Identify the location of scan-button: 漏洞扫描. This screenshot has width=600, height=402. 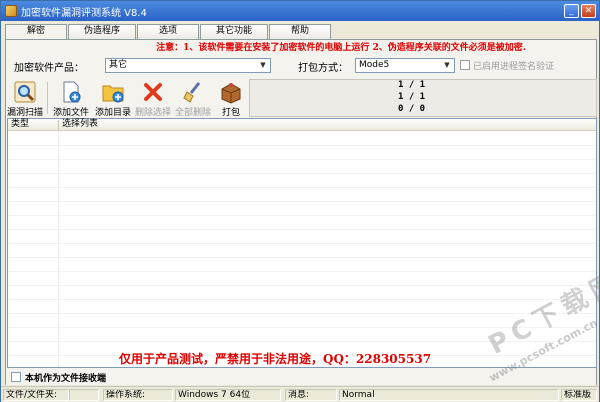
(25, 98).